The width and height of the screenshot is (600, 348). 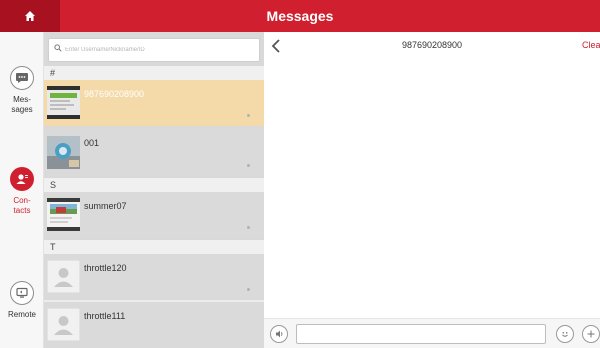 I want to click on nav-messages: Mes- sages, so click(x=22, y=90).